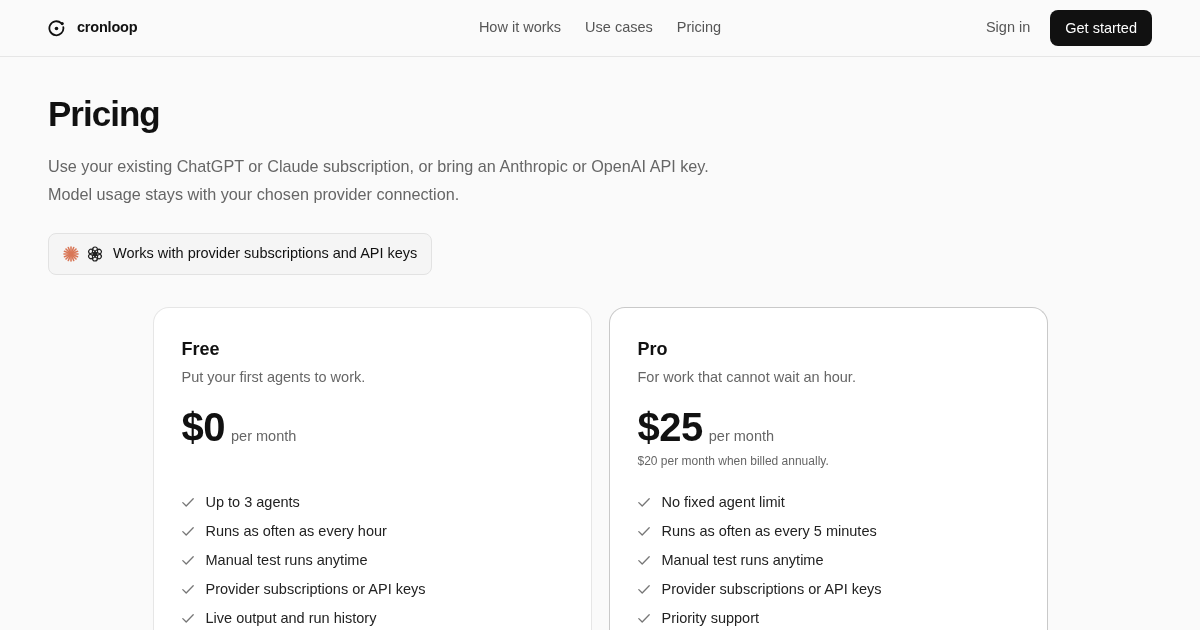 This screenshot has width=1200, height=630. Describe the element at coordinates (107, 28) in the screenshot. I see `brand-name: cronloop` at that location.